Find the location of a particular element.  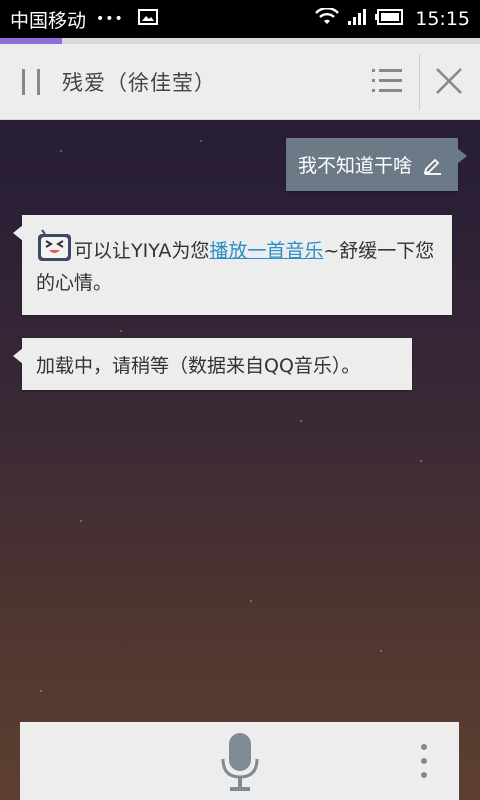

wifi-icon is located at coordinates (327, 18).